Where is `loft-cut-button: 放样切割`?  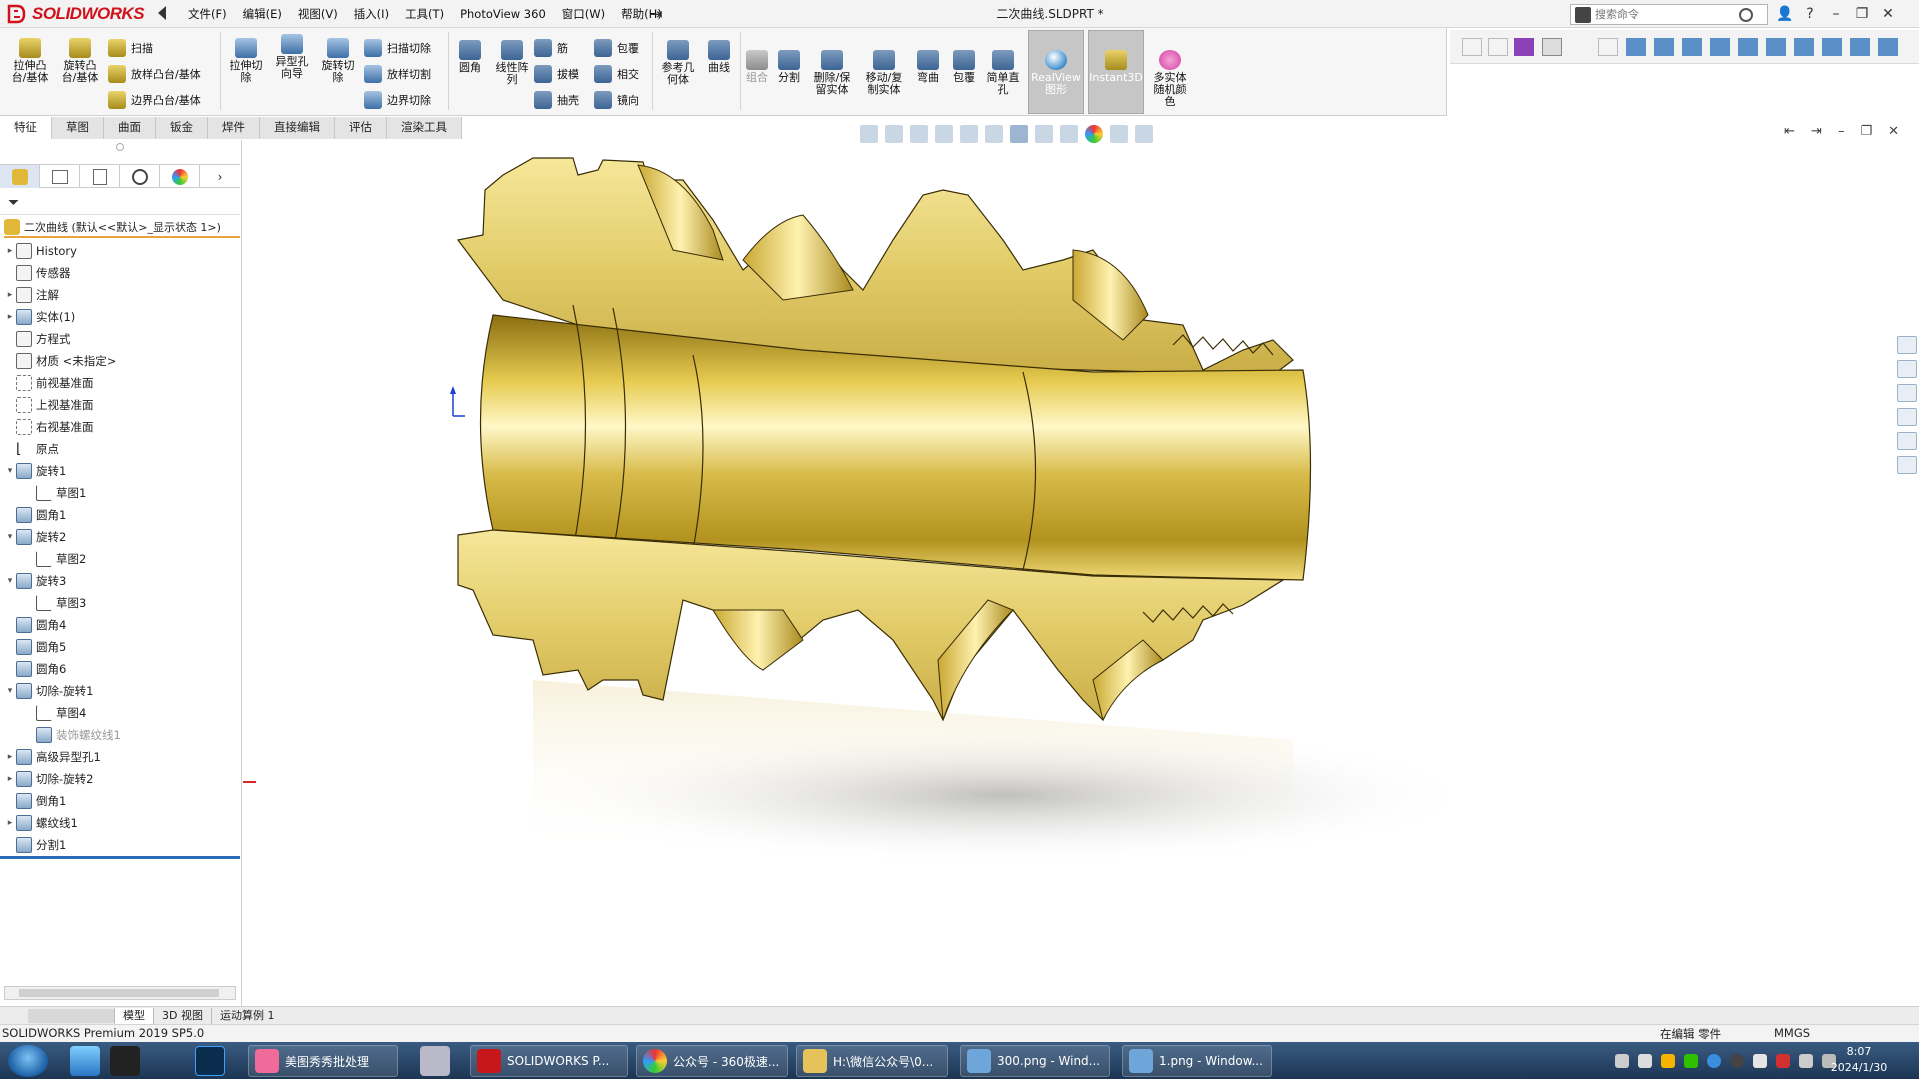
loft-cut-button: 放样切割 is located at coordinates (397, 74).